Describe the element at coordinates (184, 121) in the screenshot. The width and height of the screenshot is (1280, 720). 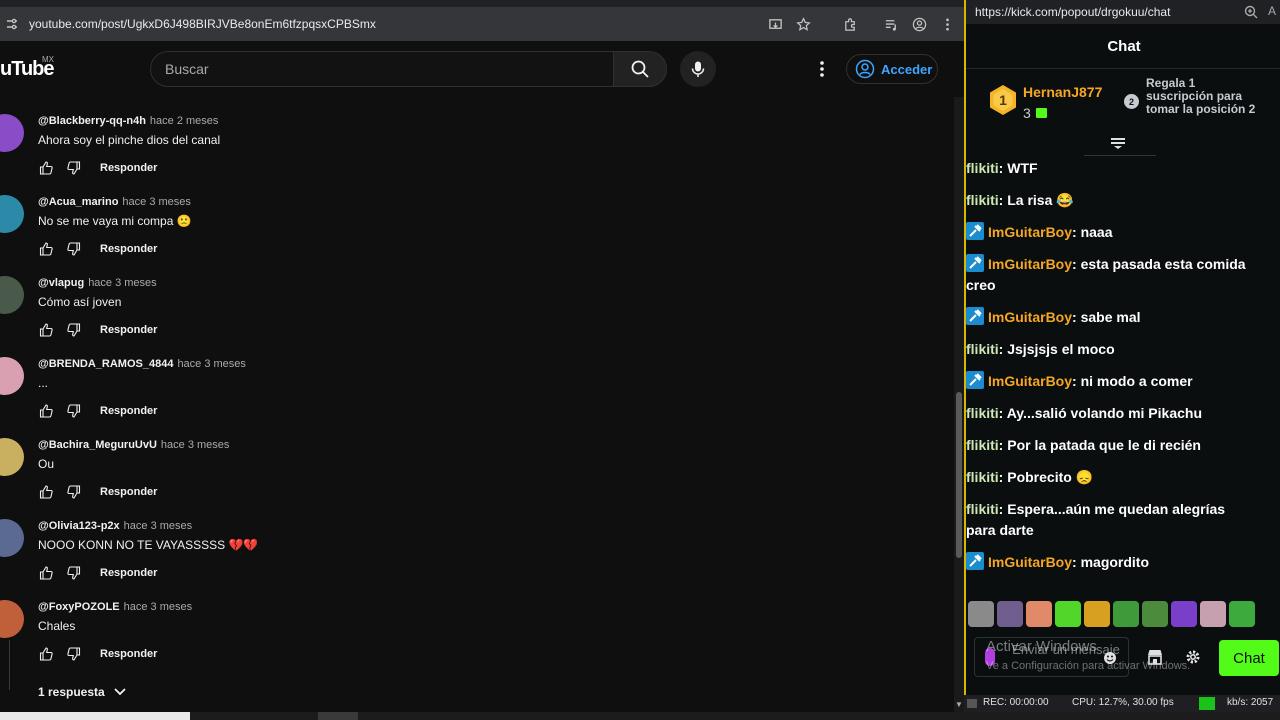
I see `comment-time: hace 2 meses` at that location.